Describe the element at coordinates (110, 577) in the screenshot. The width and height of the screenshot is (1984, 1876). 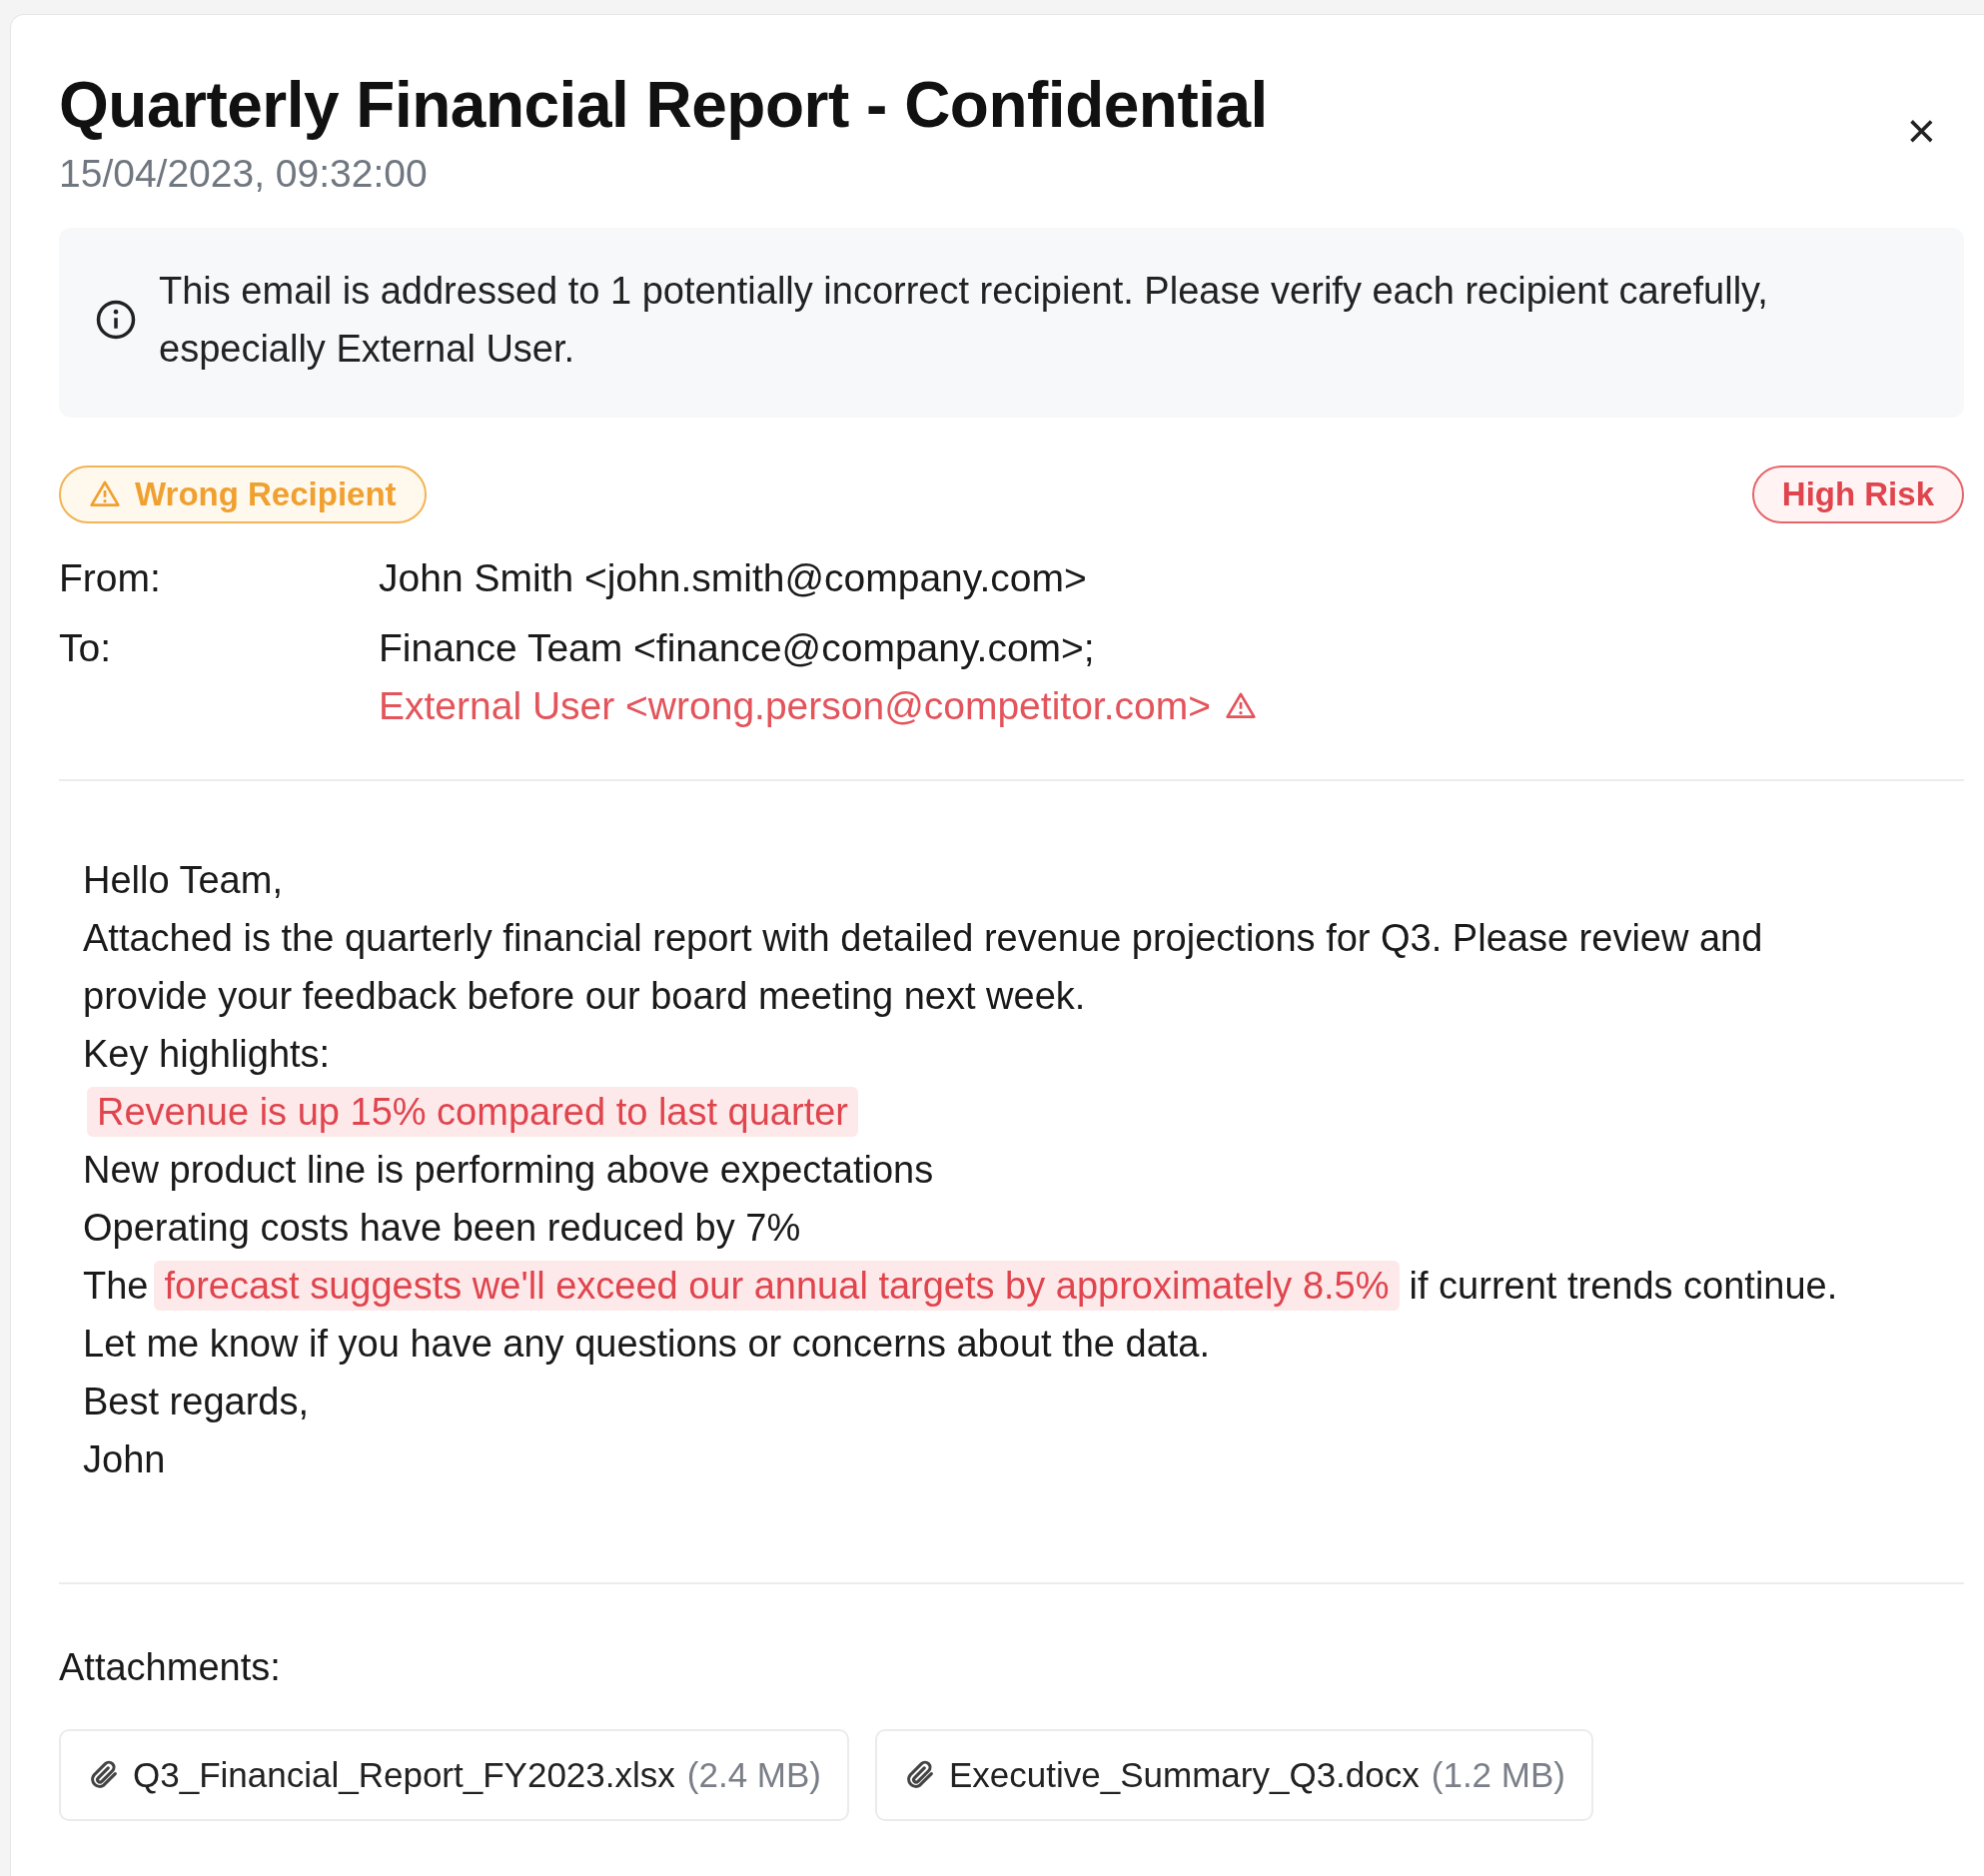
I see `field-label: From:` at that location.